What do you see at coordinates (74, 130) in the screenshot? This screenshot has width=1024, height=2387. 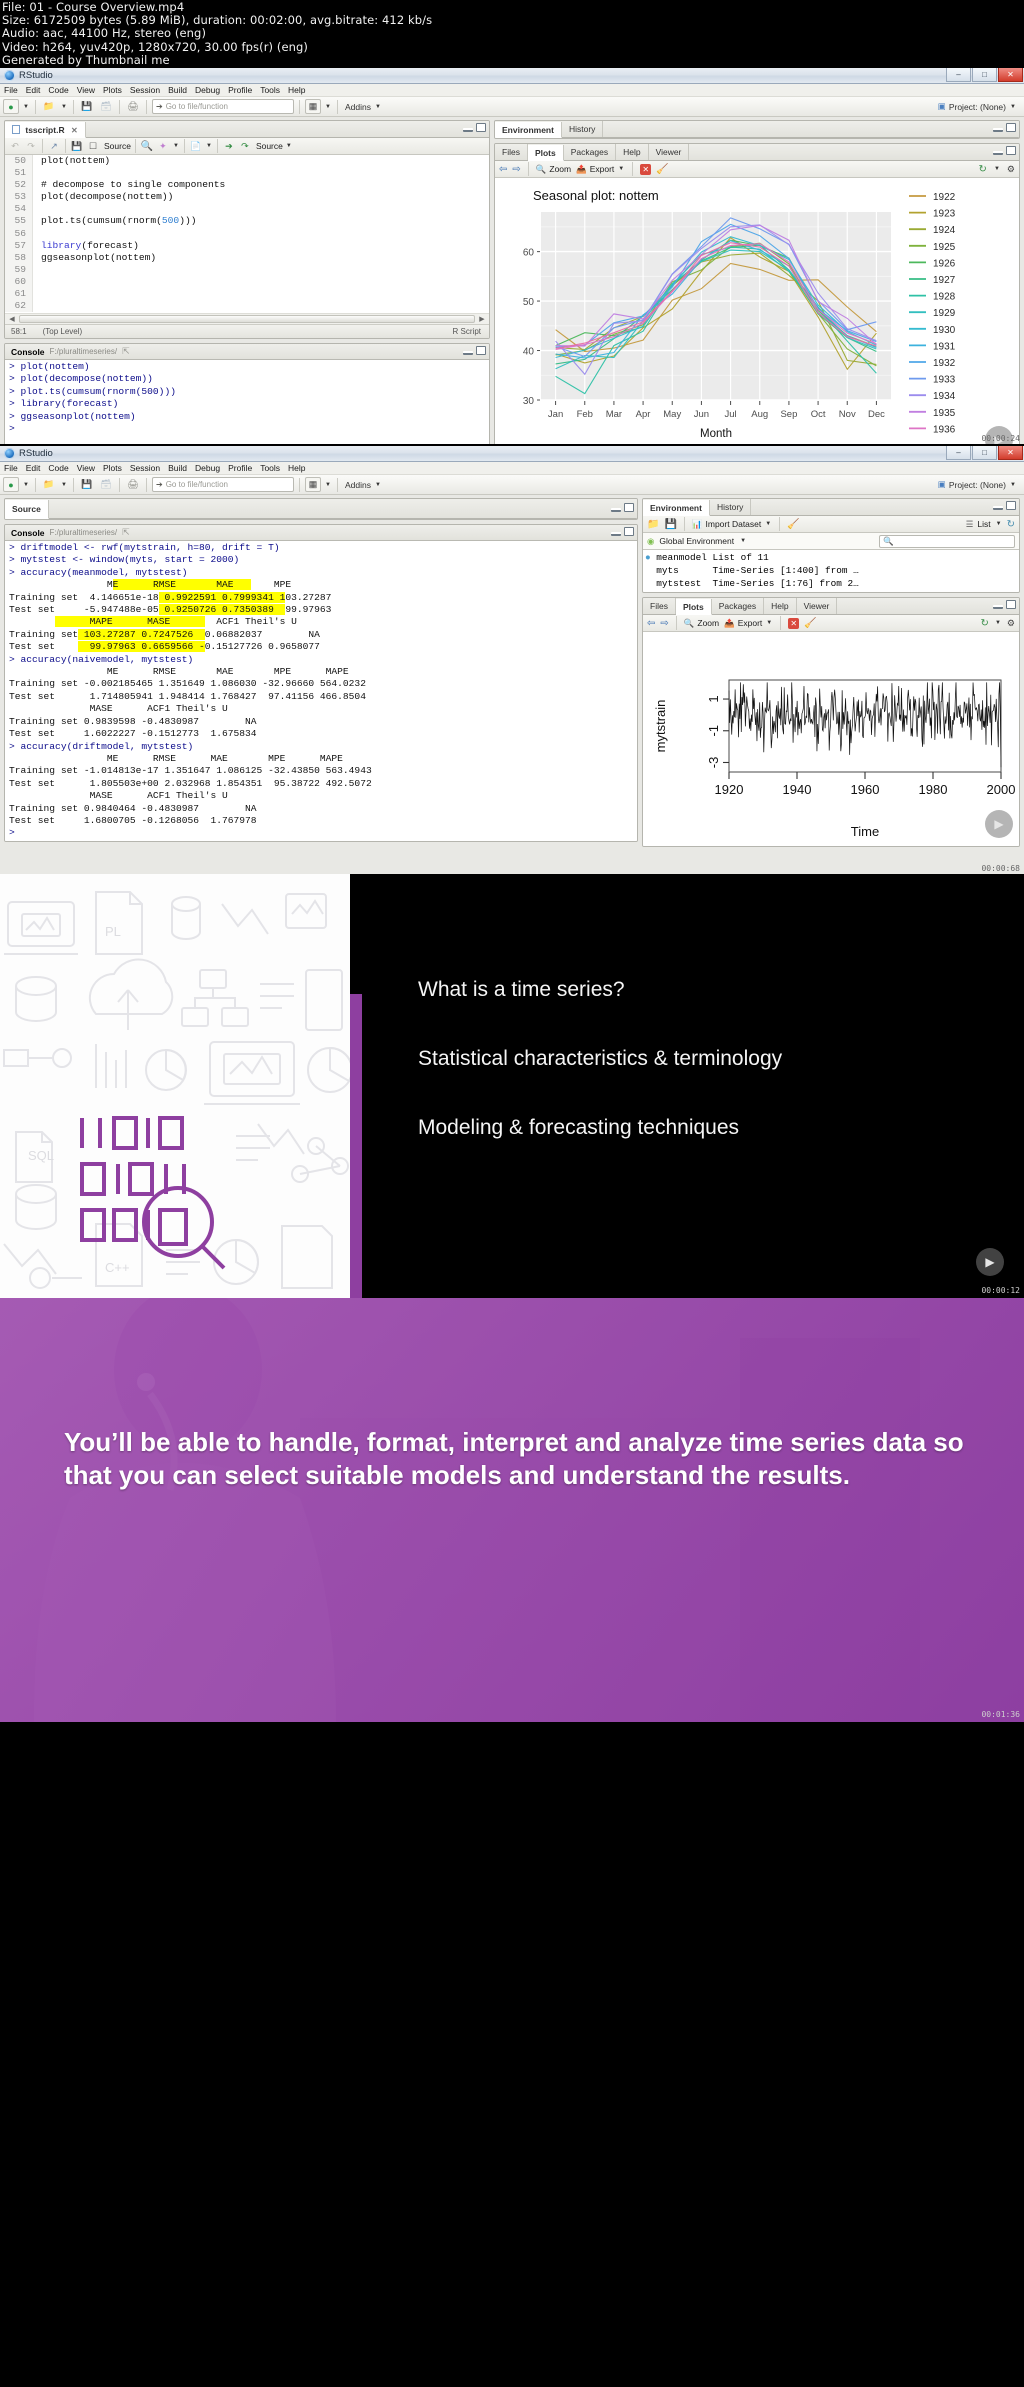 I see `close-icon: ✕` at bounding box center [74, 130].